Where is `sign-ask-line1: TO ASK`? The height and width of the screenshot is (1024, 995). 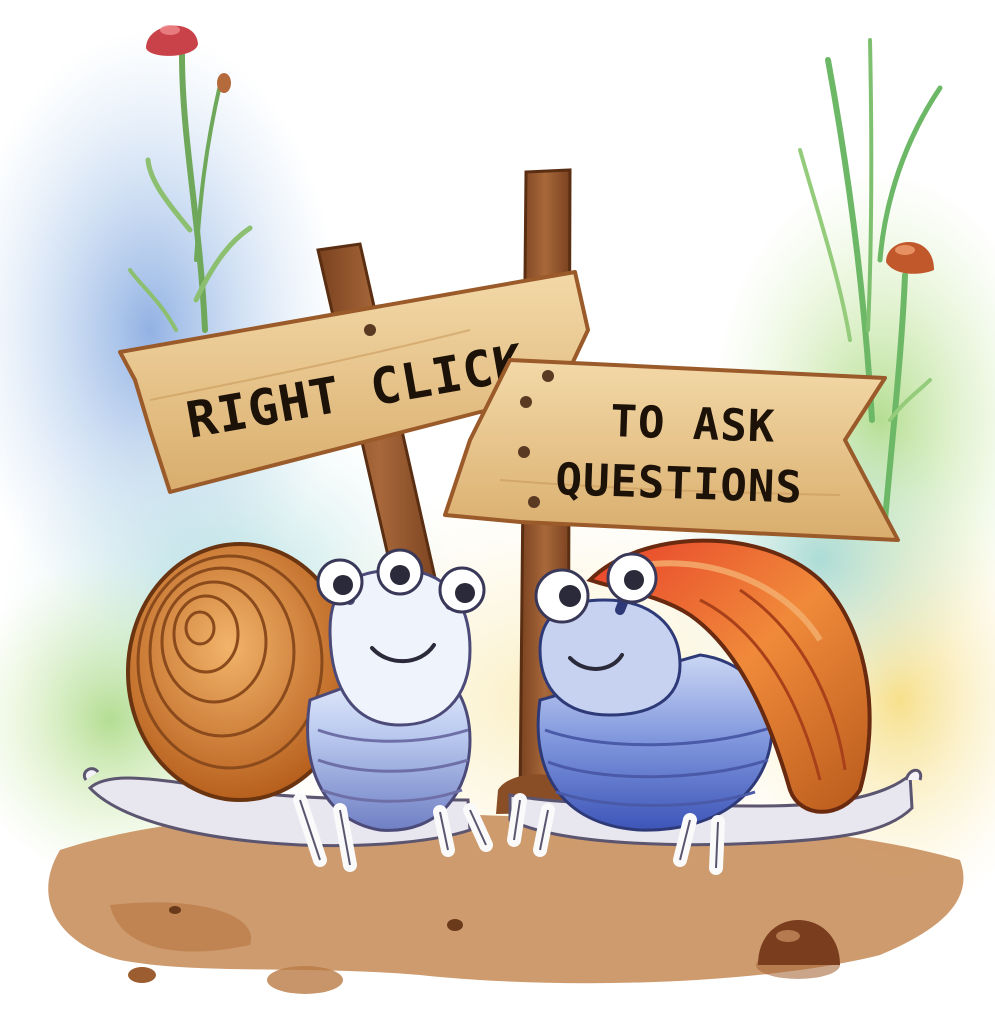
sign-ask-line1: TO ASK is located at coordinates (693, 424).